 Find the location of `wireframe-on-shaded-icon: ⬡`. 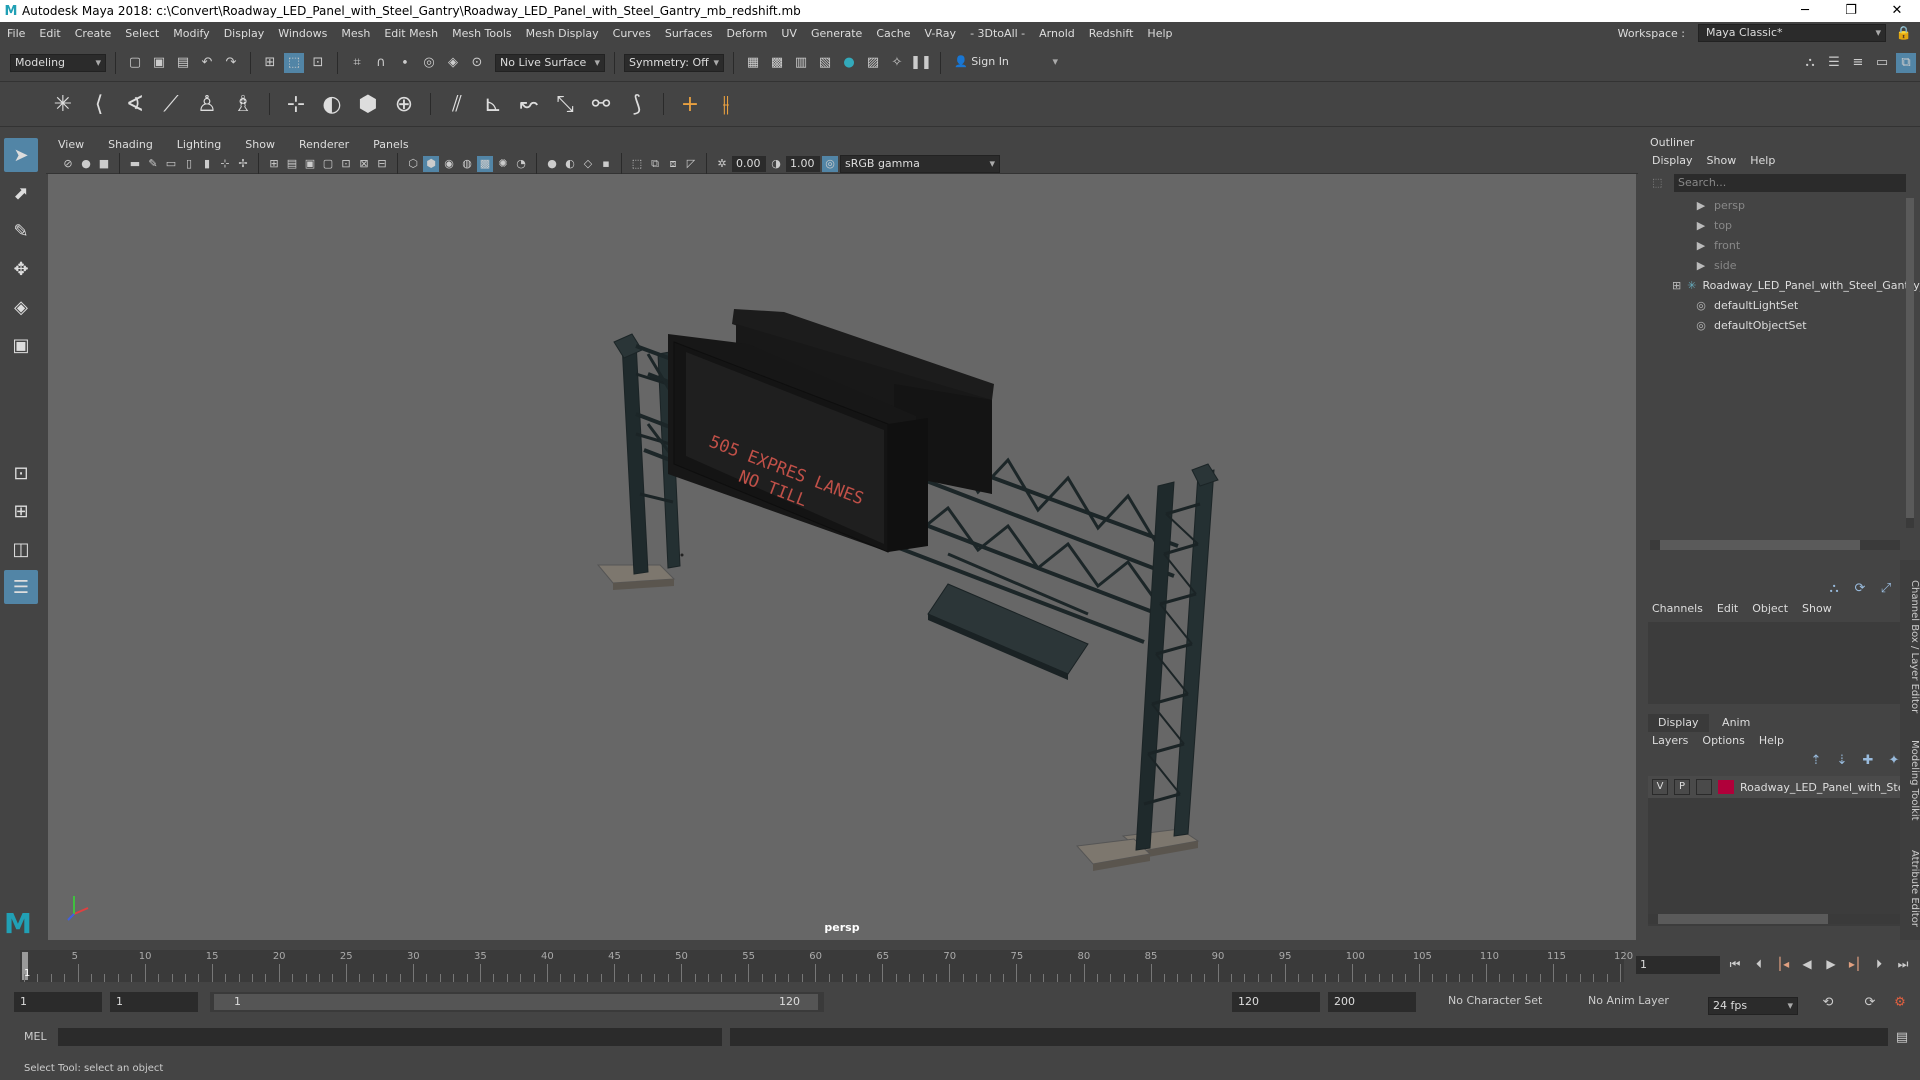

wireframe-on-shaded-icon: ⬡ is located at coordinates (413, 164).